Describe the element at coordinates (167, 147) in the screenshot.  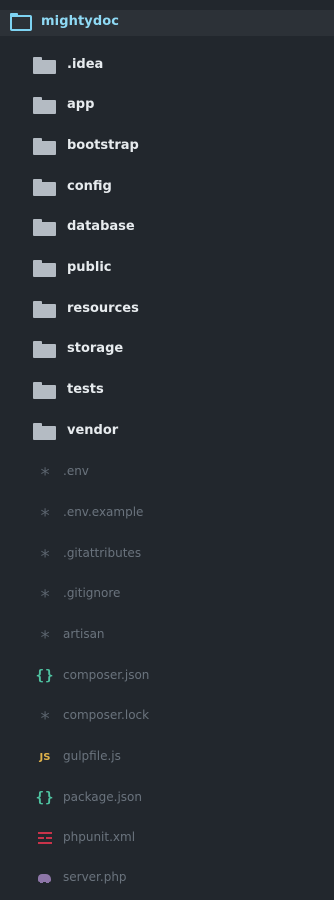
I see `folder-row-bootstrap: bootstrap` at that location.